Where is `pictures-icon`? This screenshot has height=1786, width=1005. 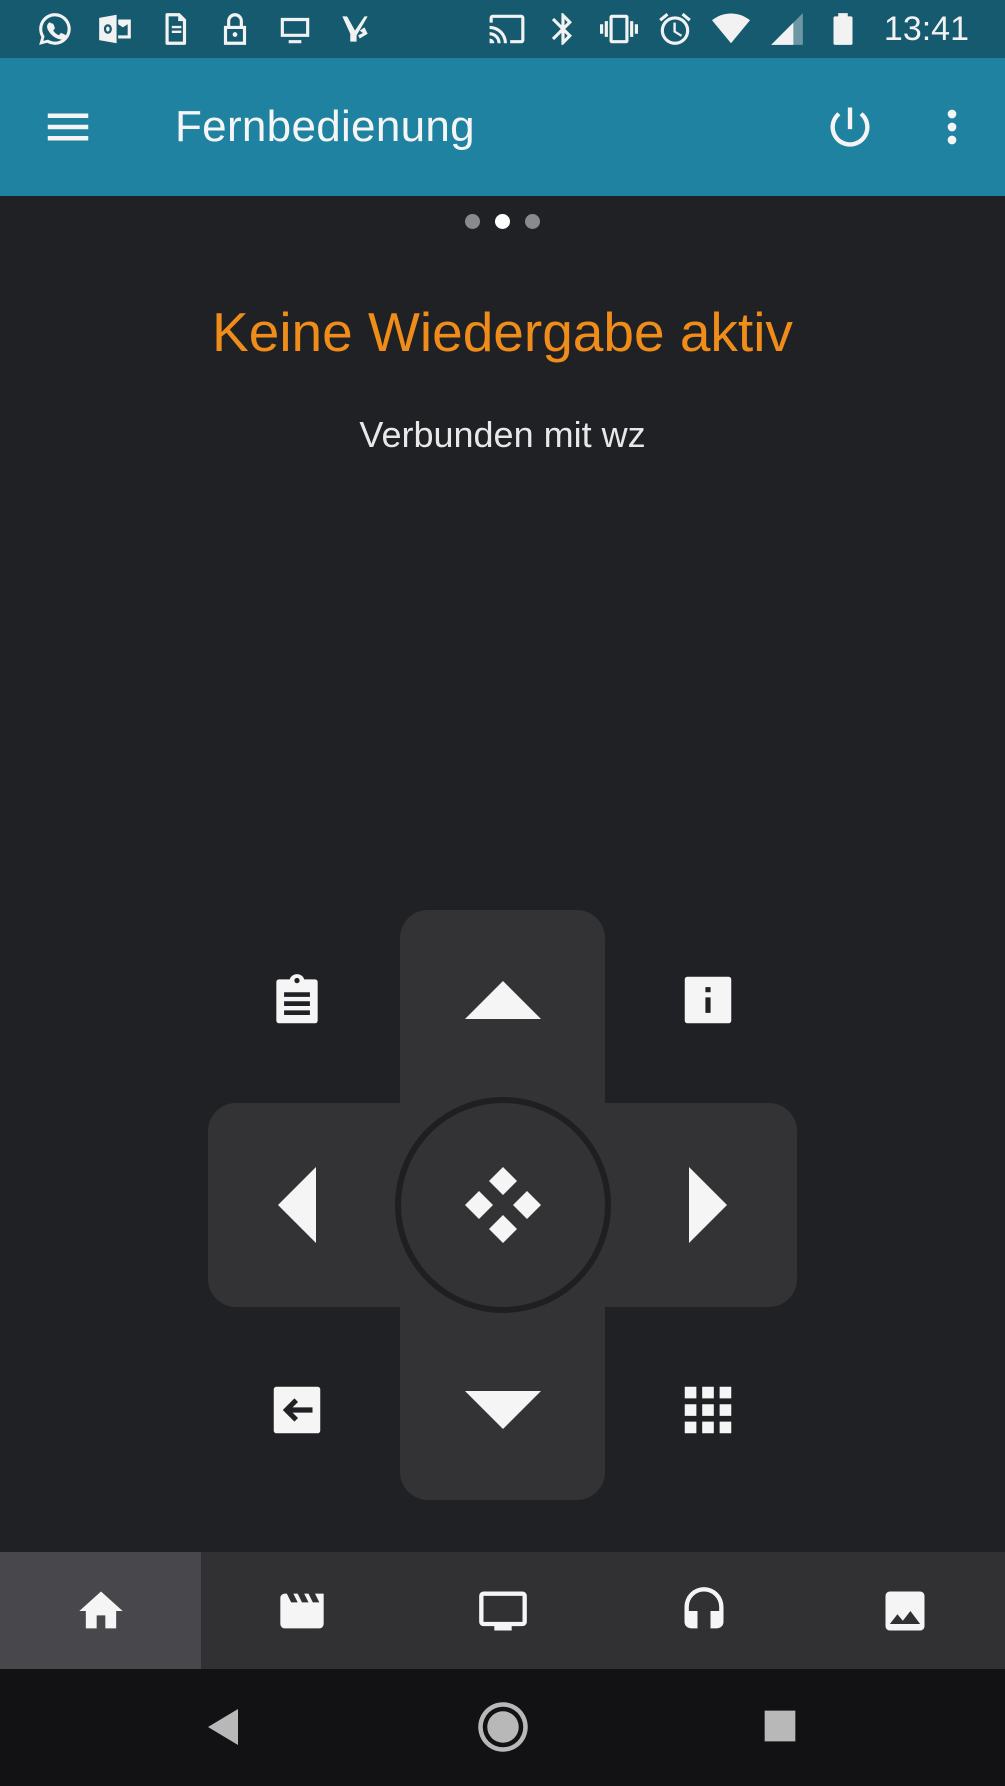 pictures-icon is located at coordinates (904, 1610).